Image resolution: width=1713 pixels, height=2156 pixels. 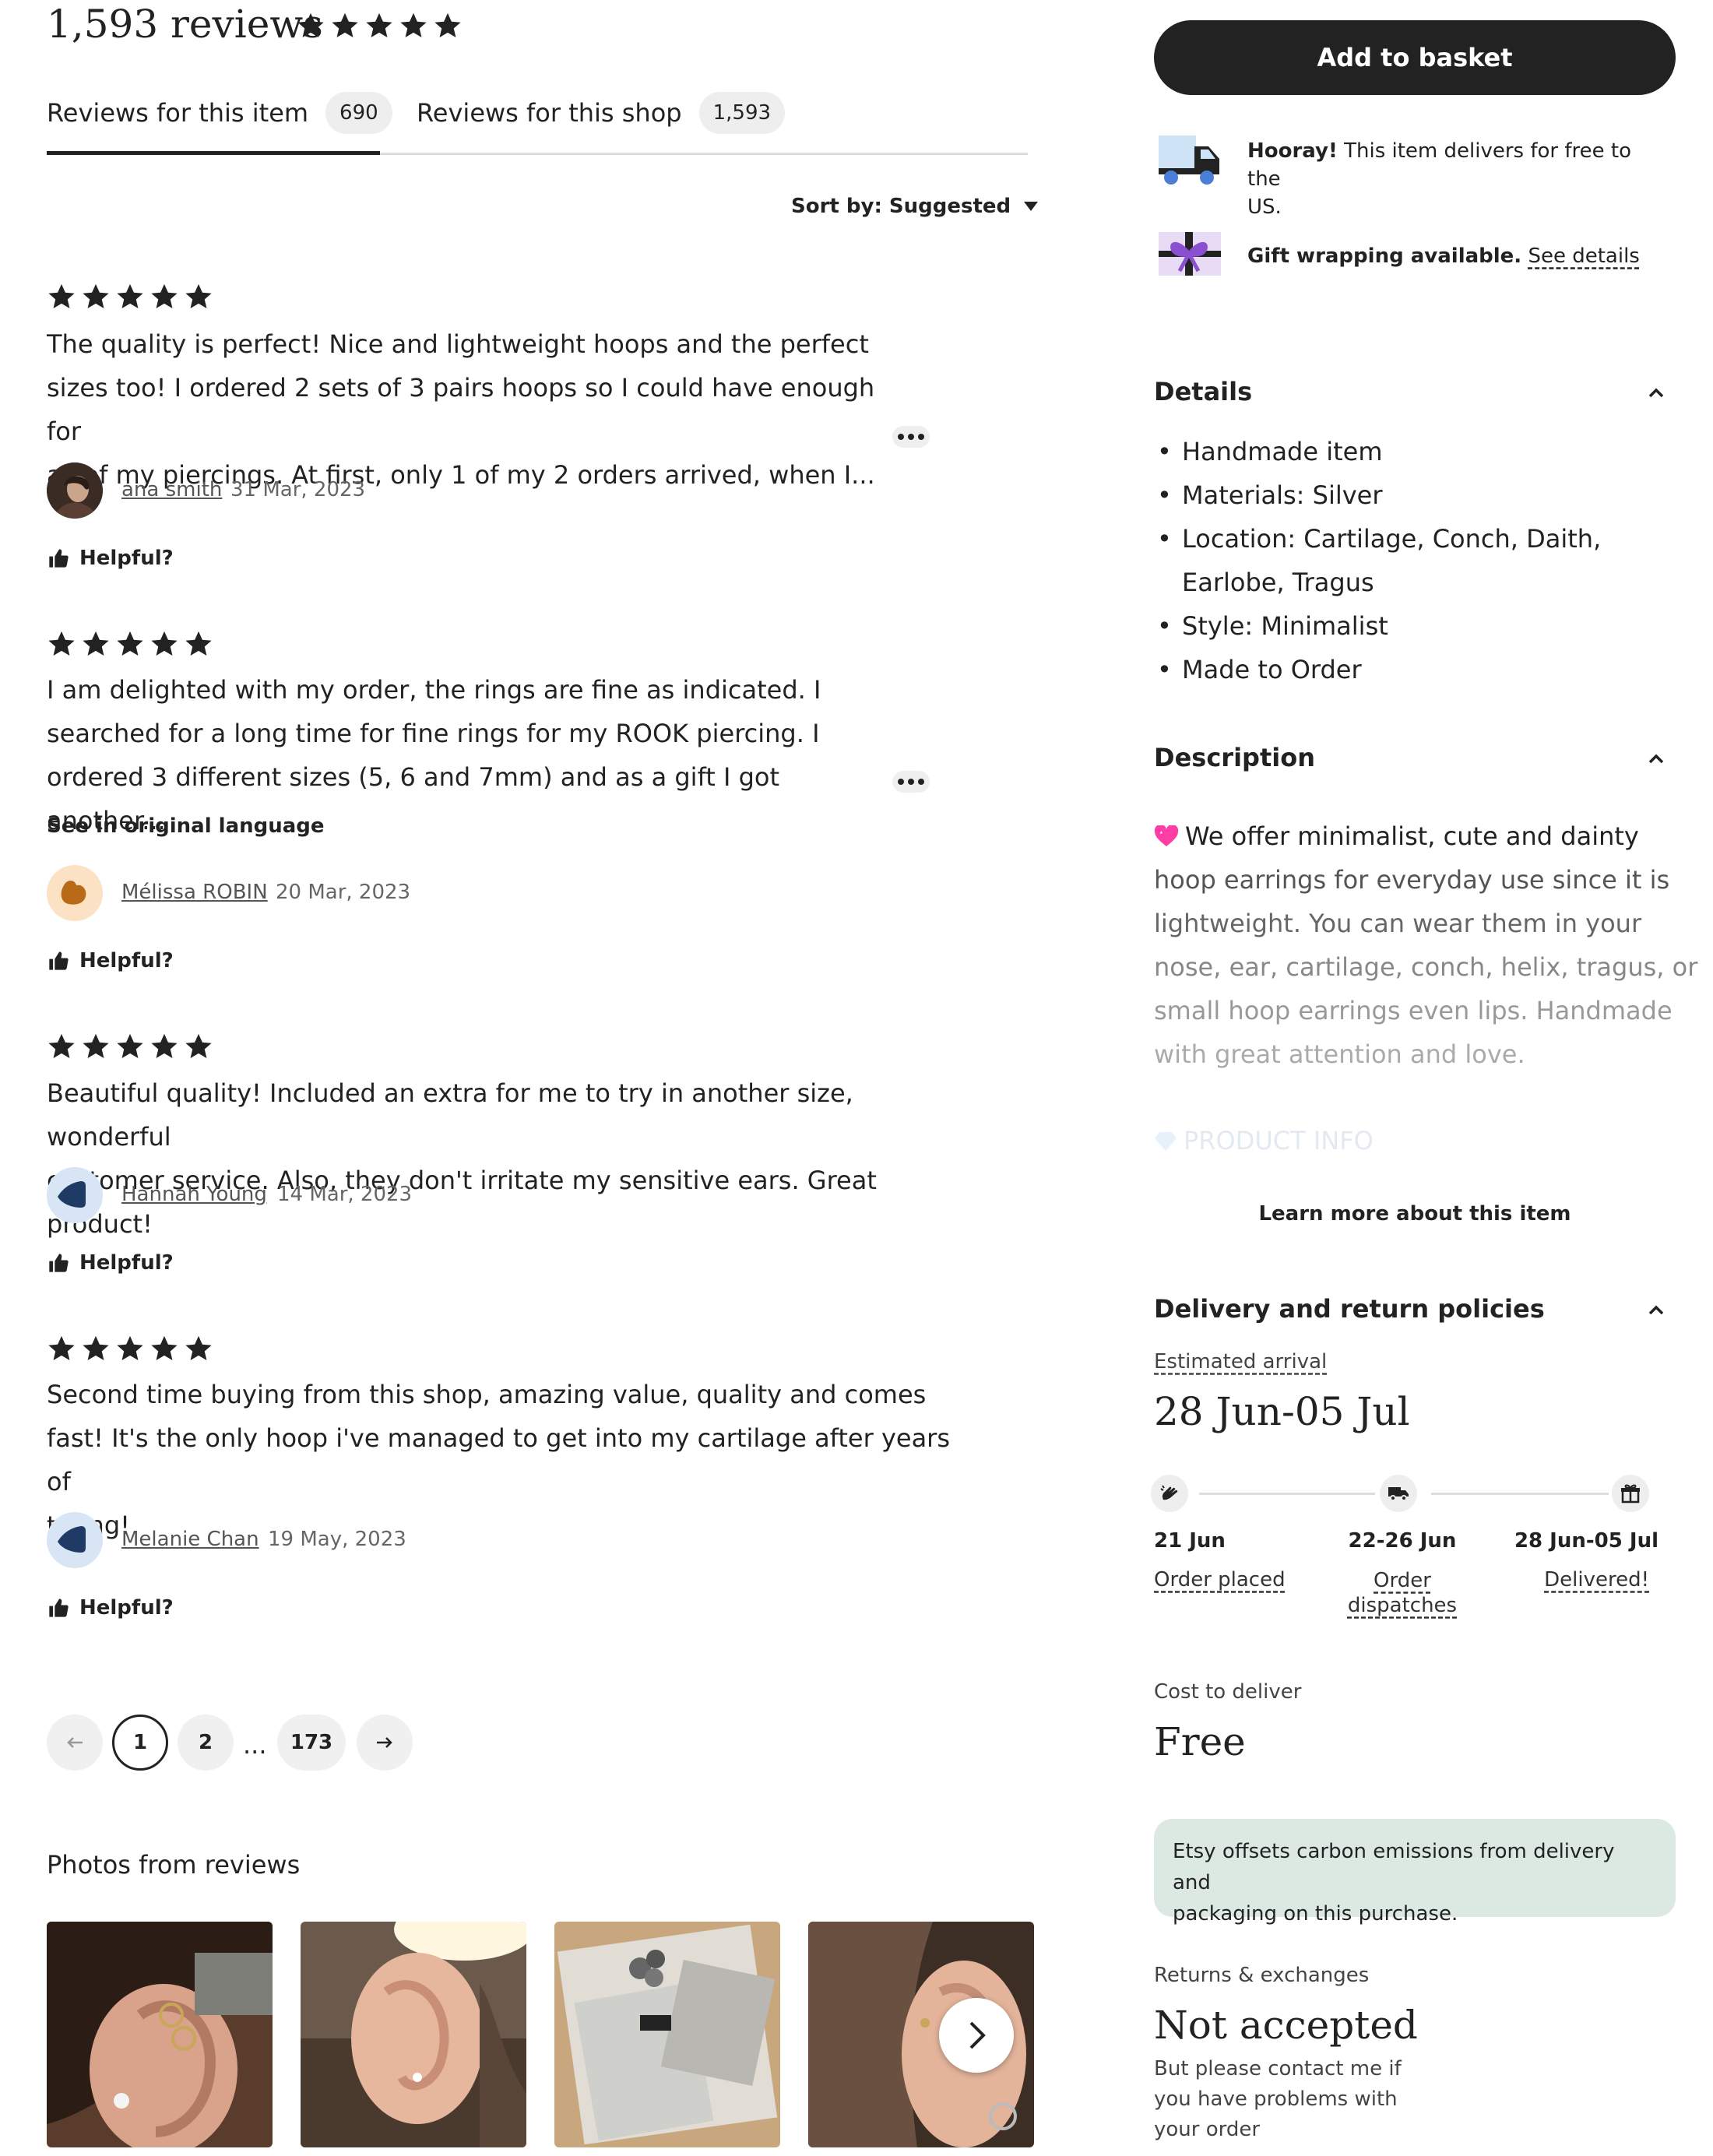 I want to click on returns-note-line: you have problems with, so click(x=1276, y=2099).